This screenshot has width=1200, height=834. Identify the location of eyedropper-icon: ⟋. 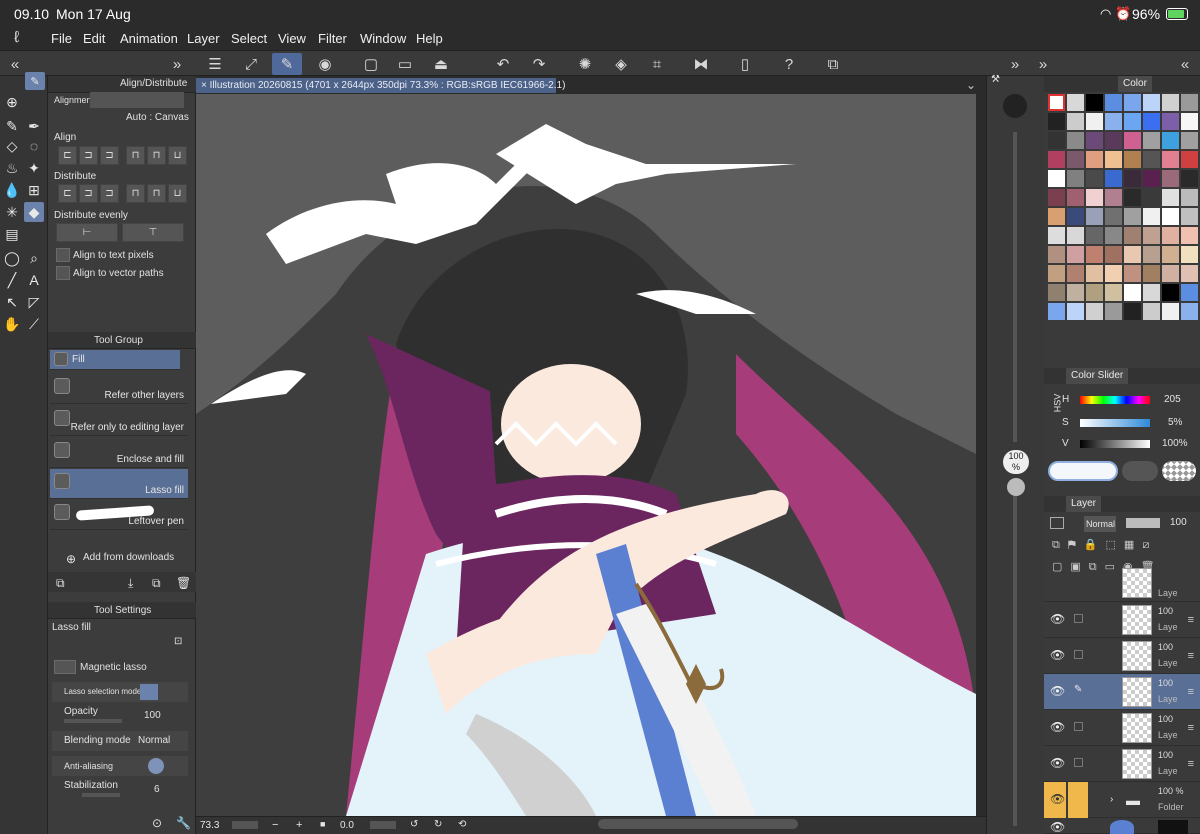
(34, 324).